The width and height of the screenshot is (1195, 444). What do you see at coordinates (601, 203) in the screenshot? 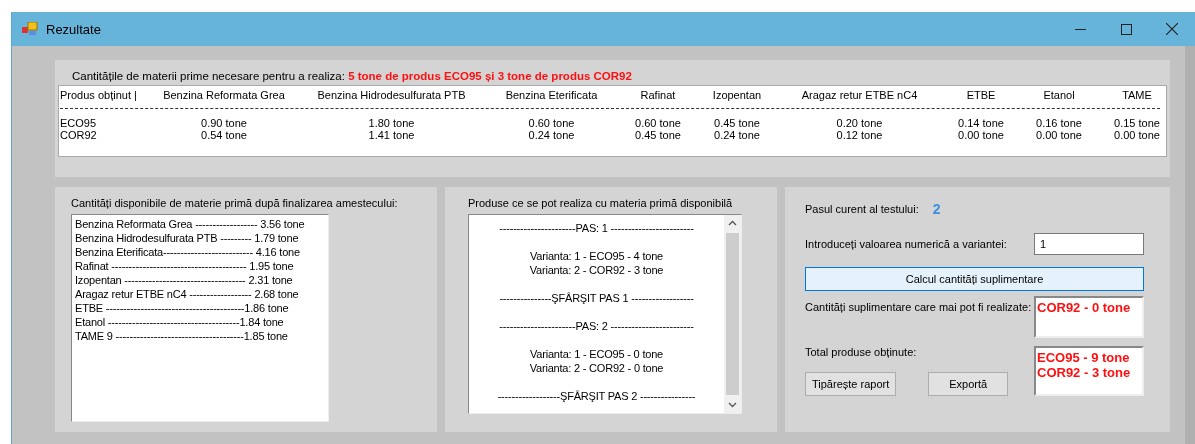
I see `products-heading: Produse ce se pot realiza cu materia primă disponibilă` at bounding box center [601, 203].